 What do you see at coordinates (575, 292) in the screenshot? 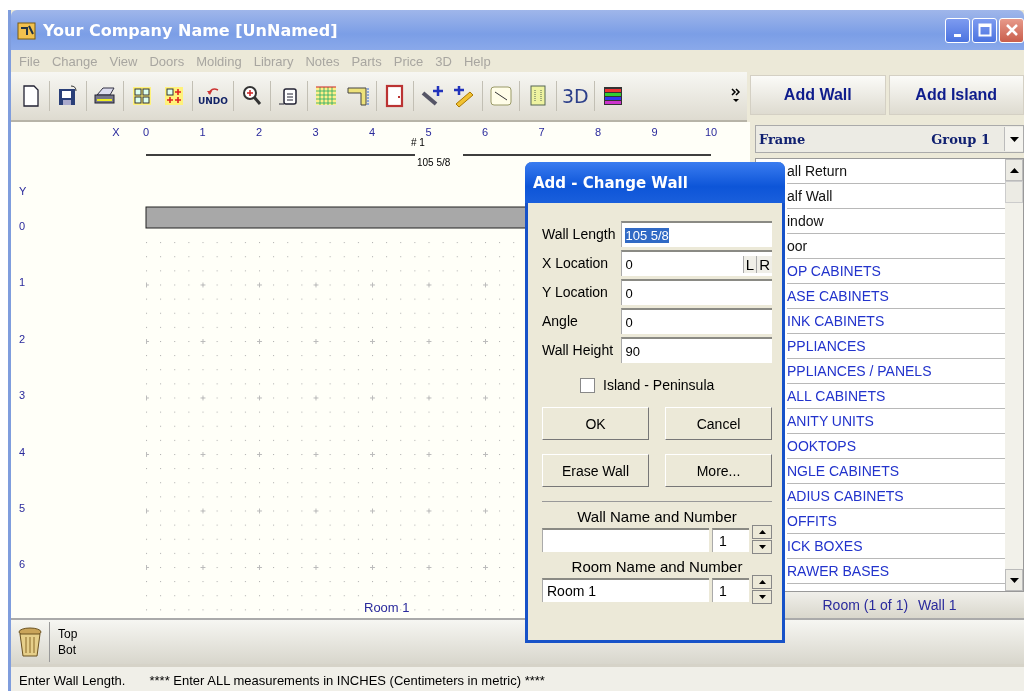
I see `field-label: Y Location` at bounding box center [575, 292].